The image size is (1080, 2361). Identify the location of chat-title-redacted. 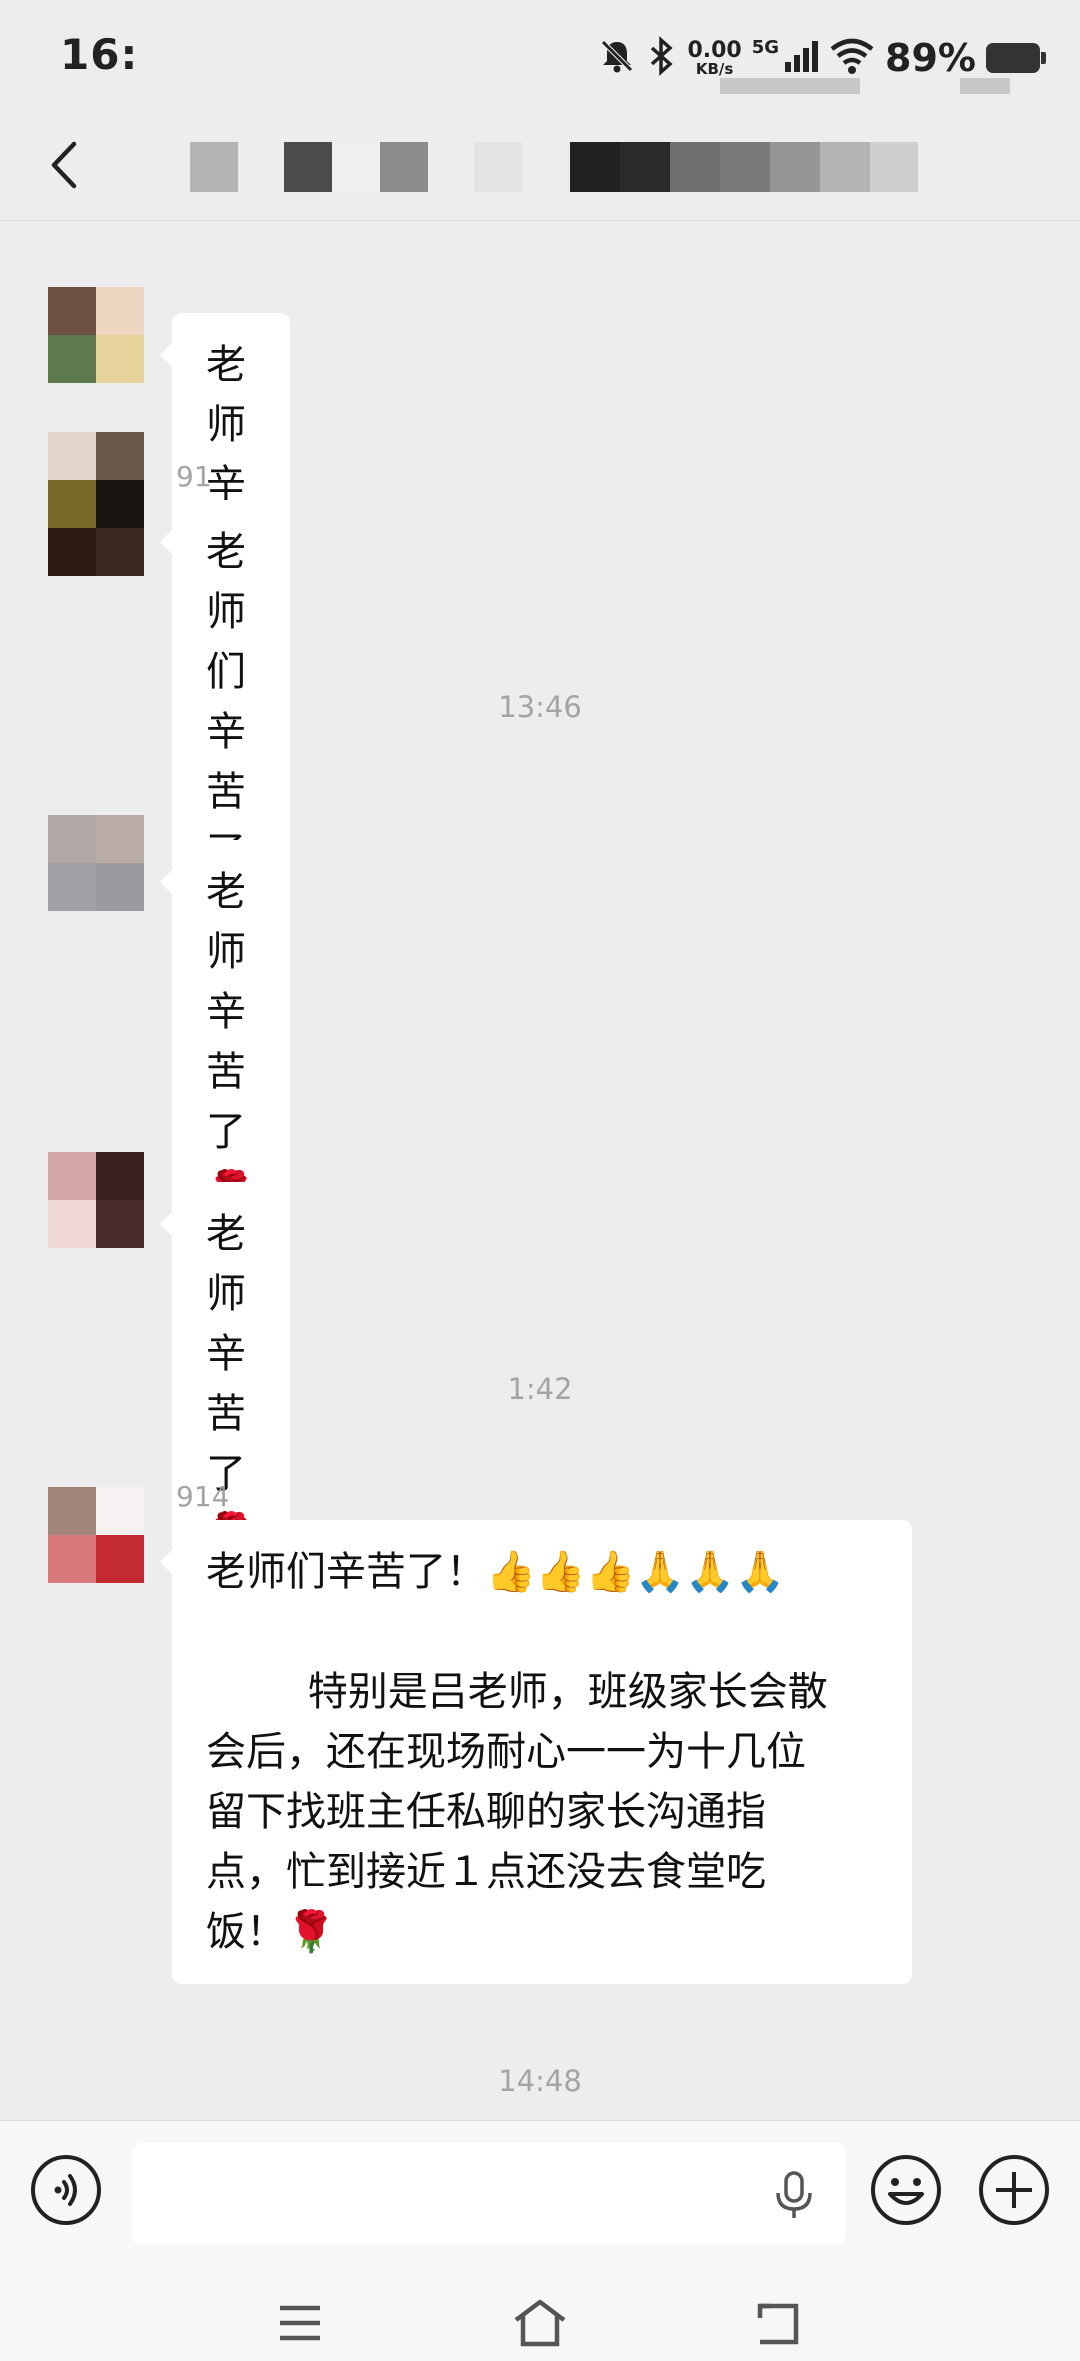
(554, 167).